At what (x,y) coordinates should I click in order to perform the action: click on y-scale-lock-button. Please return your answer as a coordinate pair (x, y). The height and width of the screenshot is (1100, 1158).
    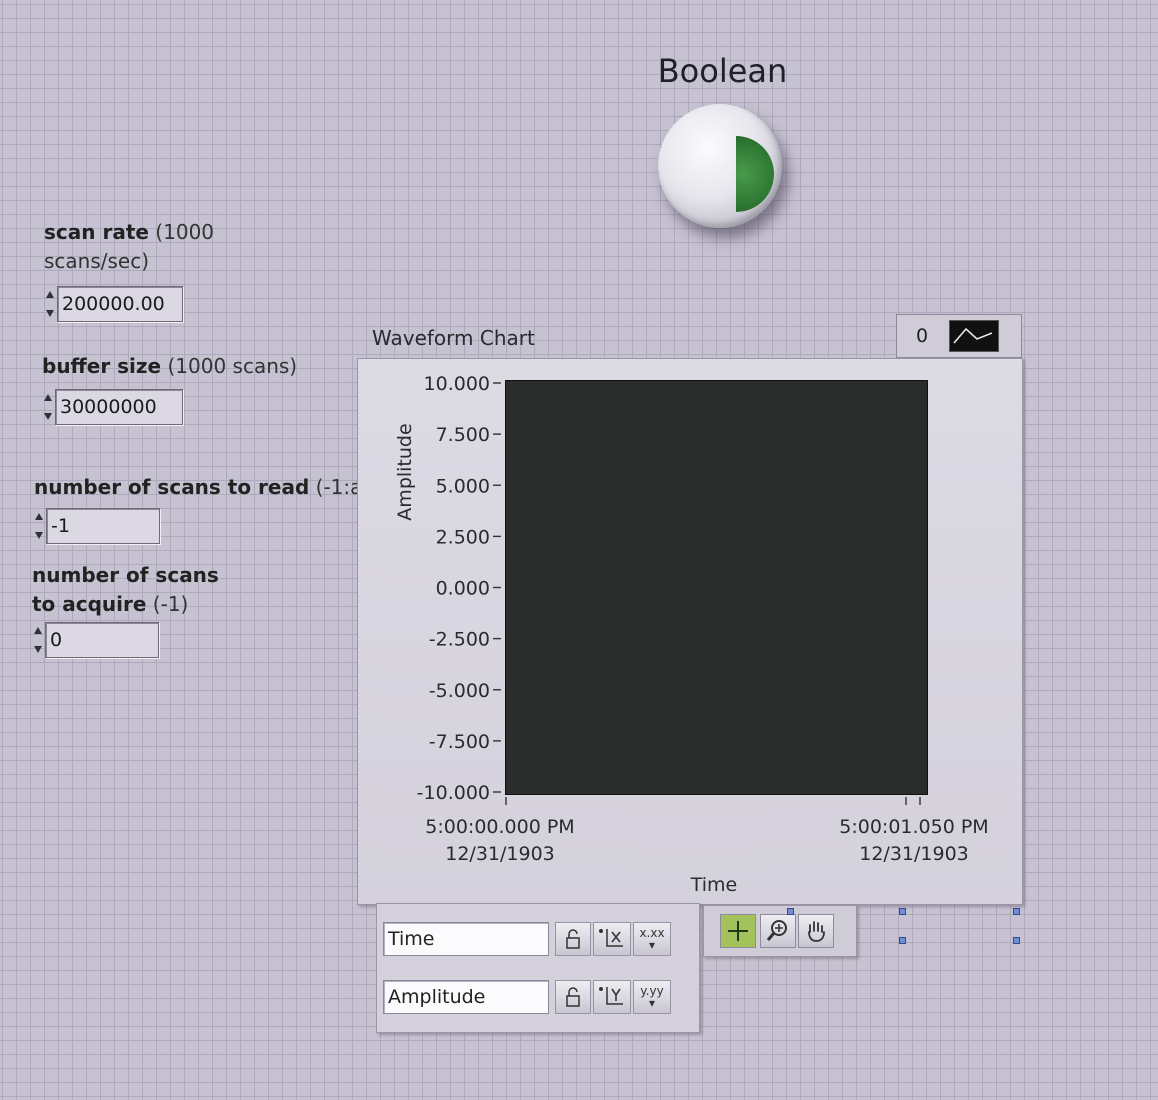
    Looking at the image, I should click on (573, 997).